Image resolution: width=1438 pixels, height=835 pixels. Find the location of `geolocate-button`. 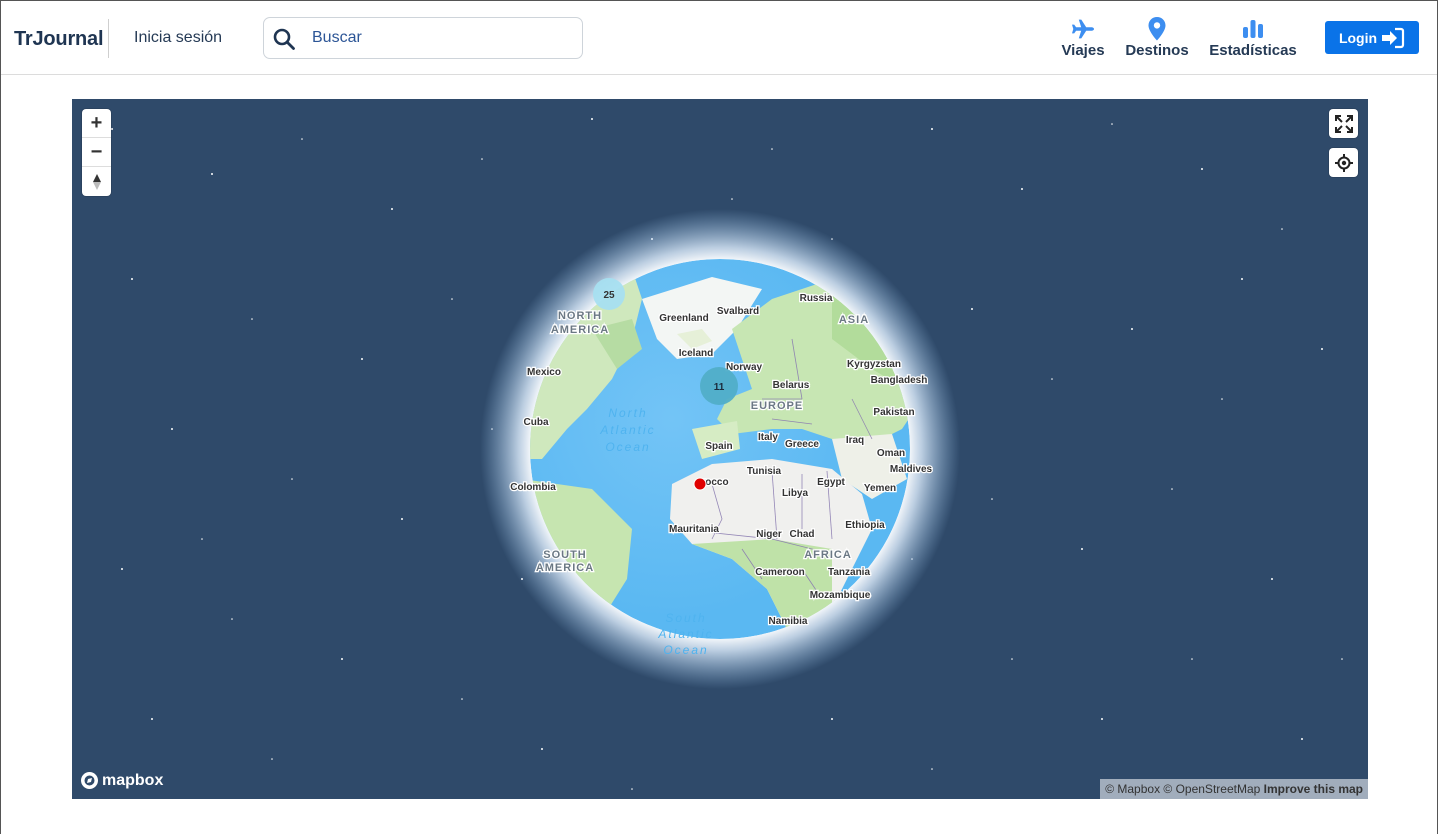

geolocate-button is located at coordinates (1343, 162).